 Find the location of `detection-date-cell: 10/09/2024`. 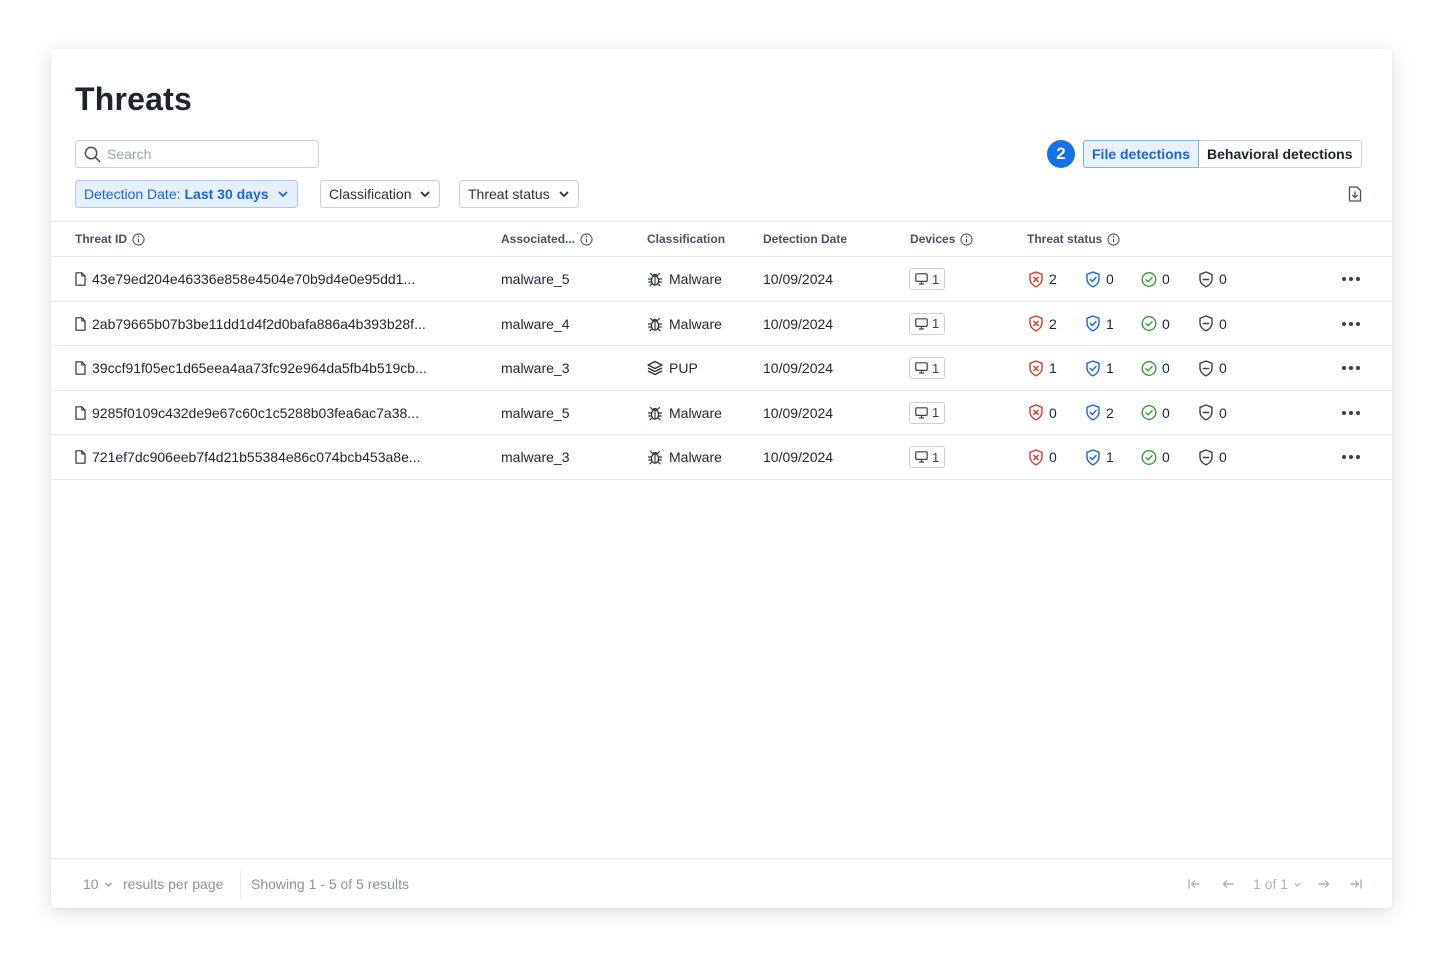

detection-date-cell: 10/09/2024 is located at coordinates (798, 323).